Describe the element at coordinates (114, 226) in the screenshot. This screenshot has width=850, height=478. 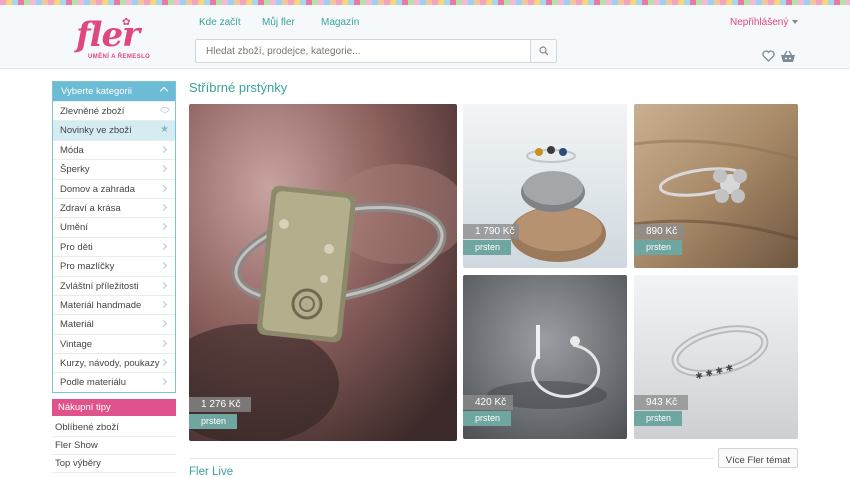
I see `sidebar-item-umeni: Umění` at that location.